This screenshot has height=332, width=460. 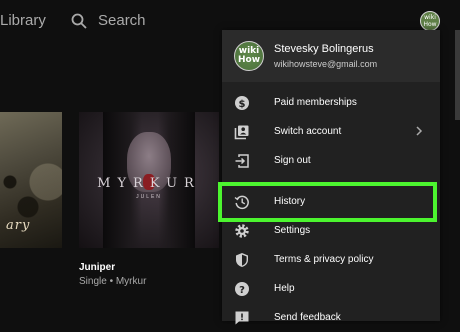 What do you see at coordinates (79, 21) in the screenshot?
I see `search-icon` at bounding box center [79, 21].